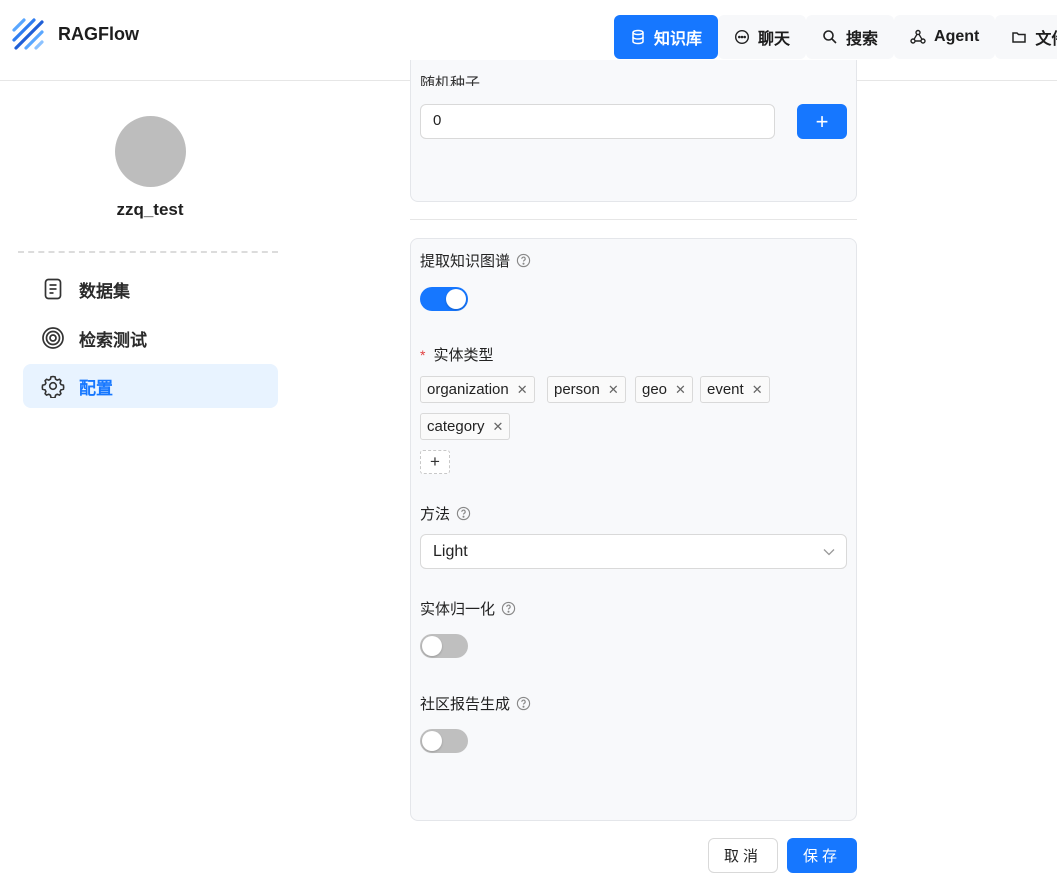  I want to click on entity-types-label-row: * 实体类型, so click(456, 354).